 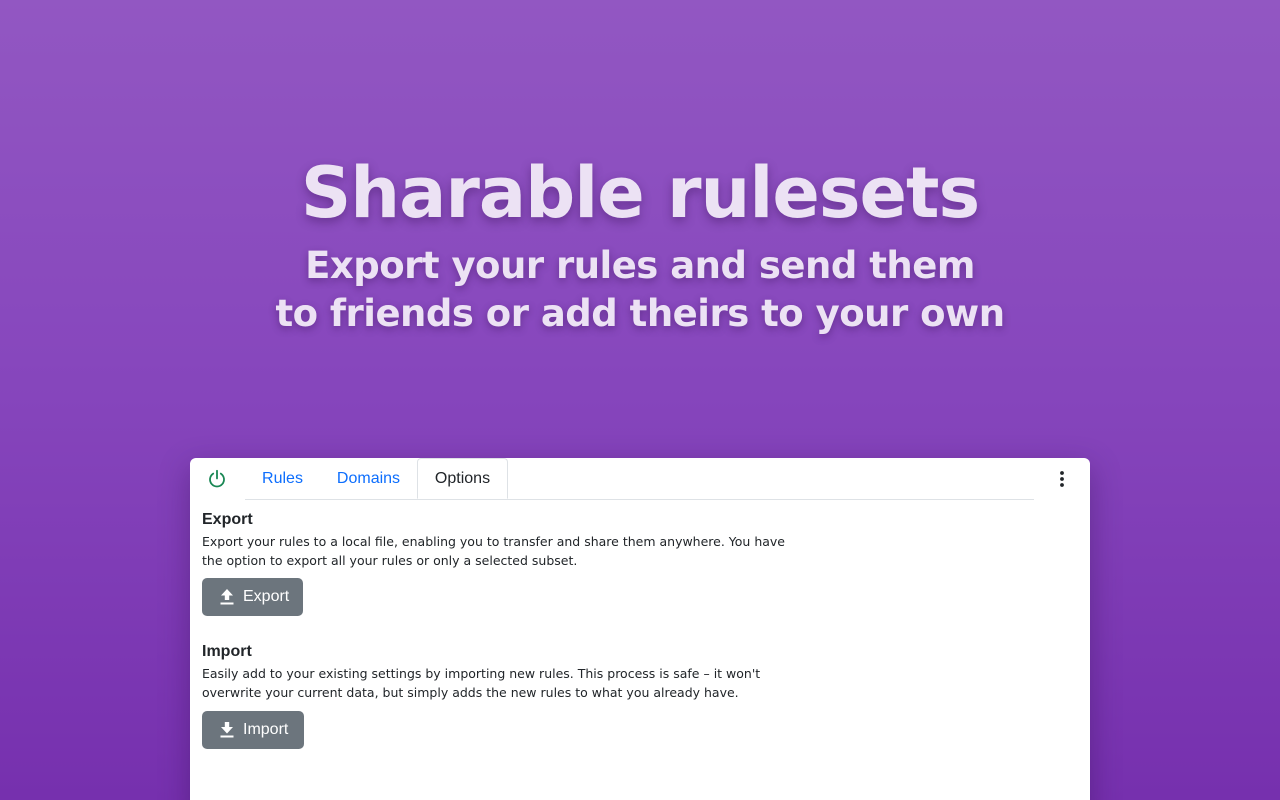 What do you see at coordinates (368, 478) in the screenshot?
I see `tab-domains: Domains` at bounding box center [368, 478].